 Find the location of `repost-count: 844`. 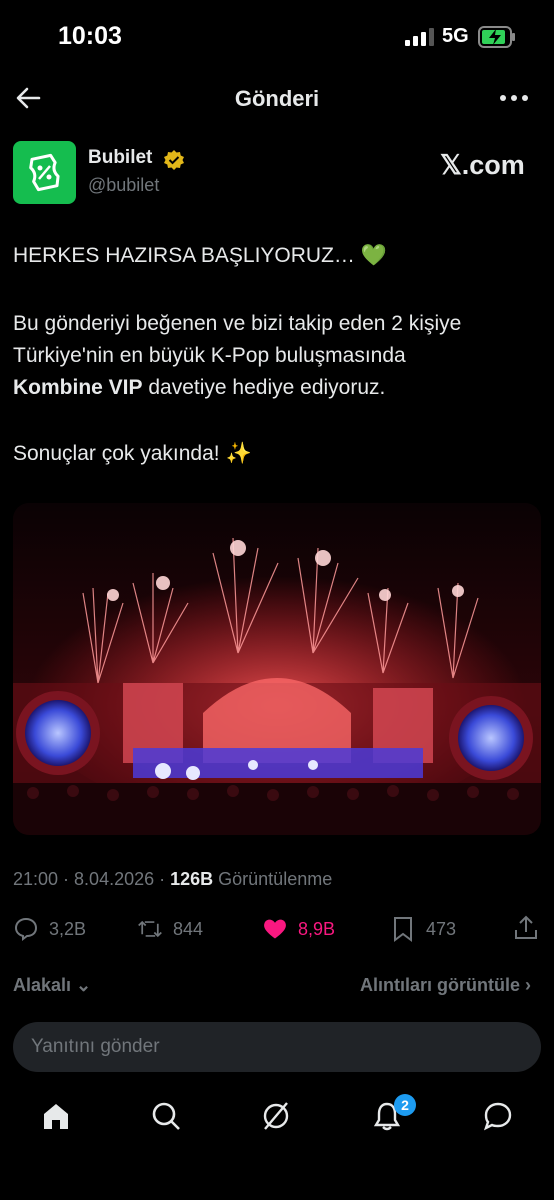

repost-count: 844 is located at coordinates (188, 928).